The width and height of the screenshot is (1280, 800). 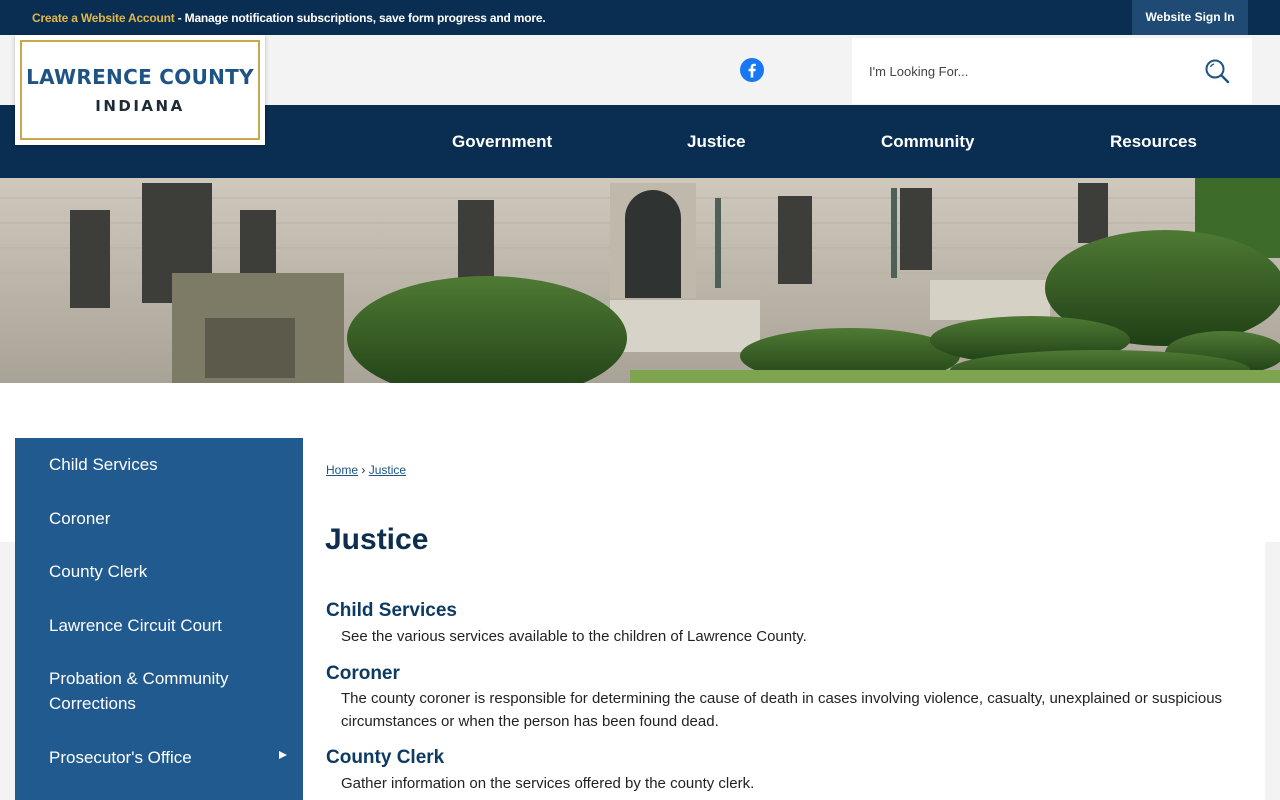 I want to click on sign-in-button: Website Sign In, so click(x=1190, y=17).